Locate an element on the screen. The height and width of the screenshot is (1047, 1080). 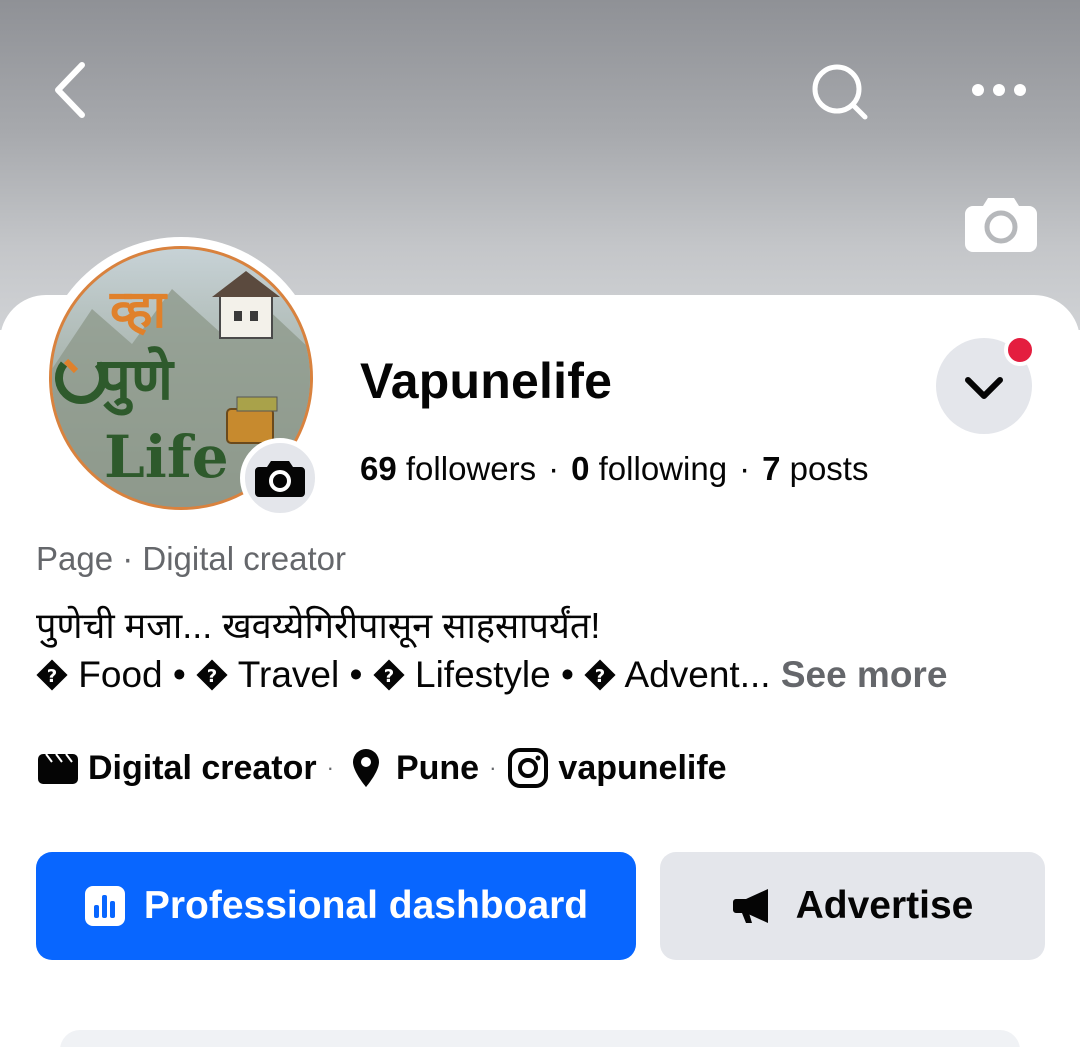
page-category: Page · Digital creator is located at coordinates (191, 558).